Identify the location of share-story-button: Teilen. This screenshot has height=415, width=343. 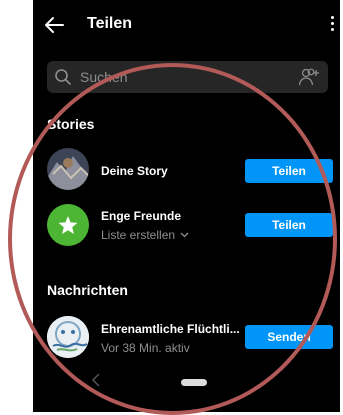
(289, 171).